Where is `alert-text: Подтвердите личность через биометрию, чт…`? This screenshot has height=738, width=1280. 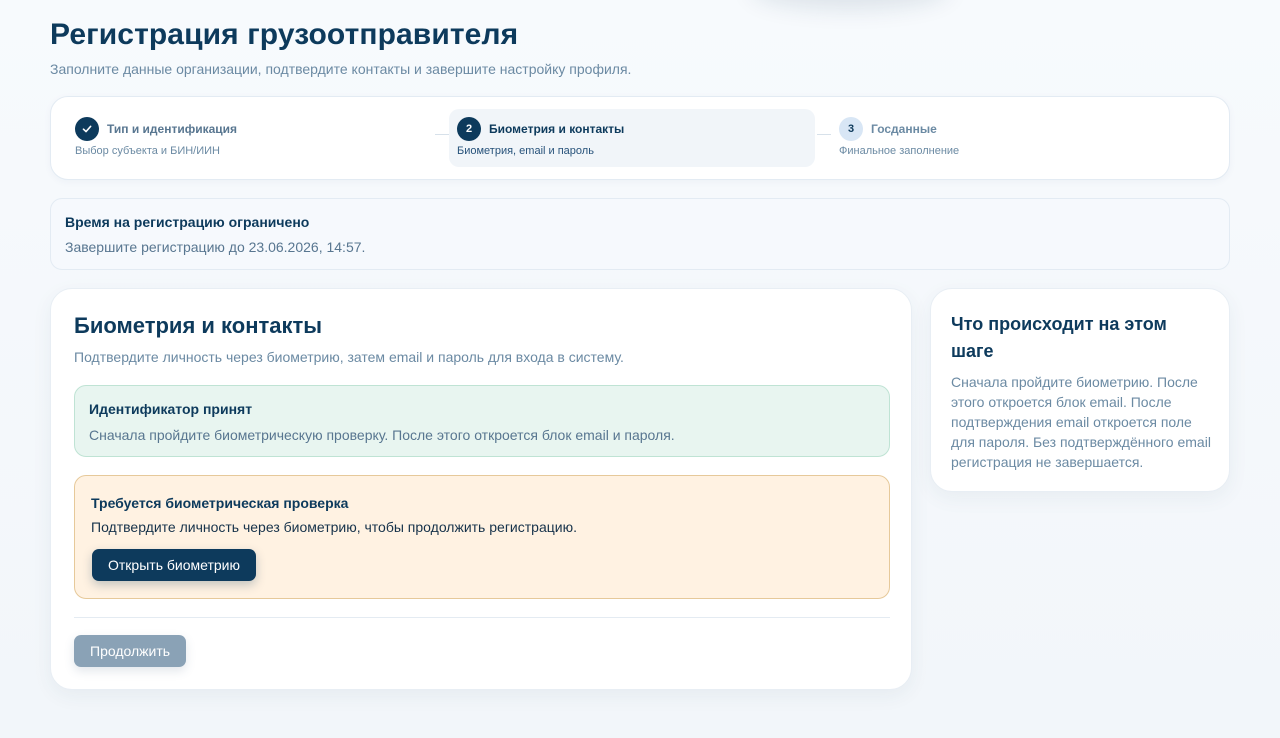
alert-text: Подтвердите личность через биометрию, чт… is located at coordinates (334, 527).